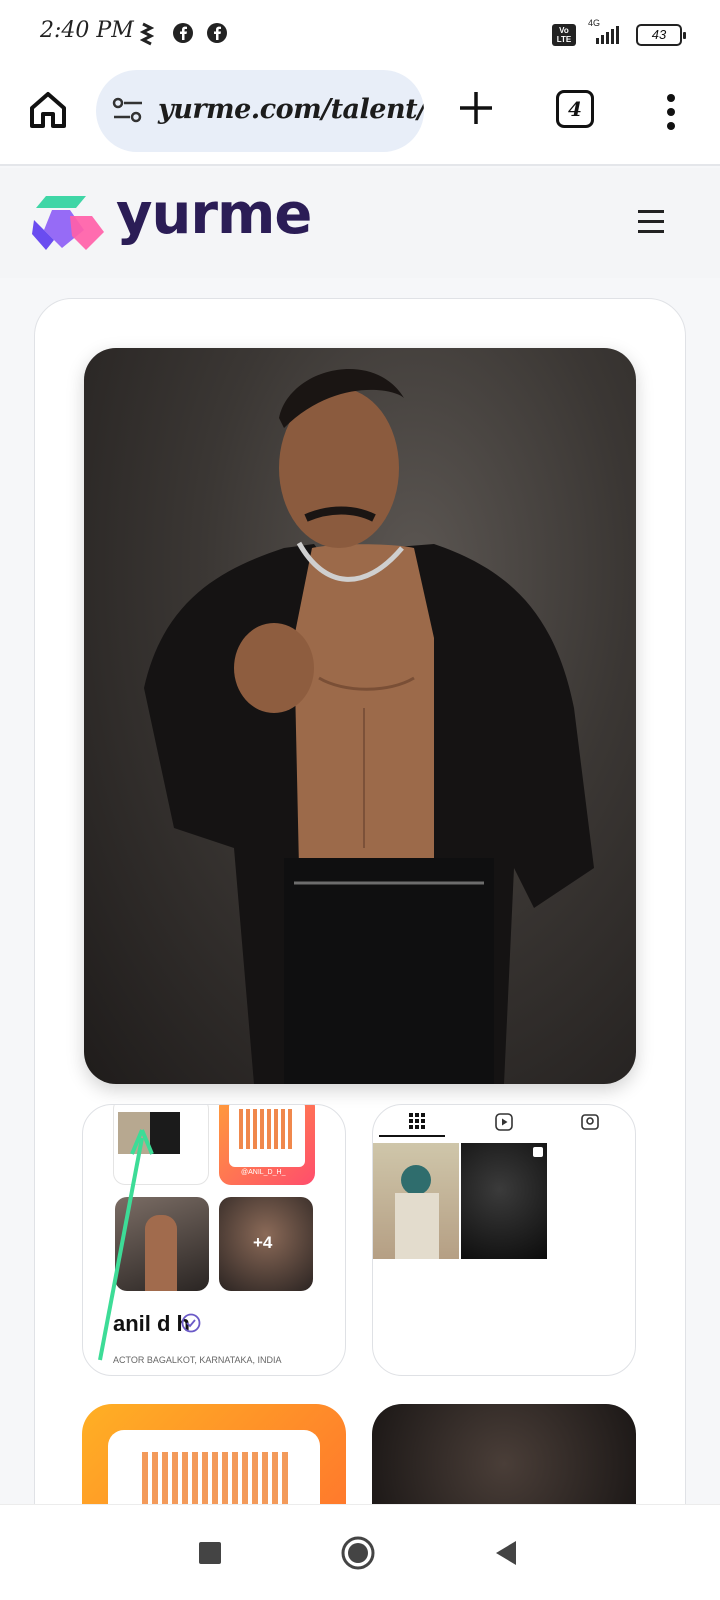 The image size is (720, 1600). What do you see at coordinates (291, 109) in the screenshot?
I see `url-text: yurme.com/talent/an` at bounding box center [291, 109].